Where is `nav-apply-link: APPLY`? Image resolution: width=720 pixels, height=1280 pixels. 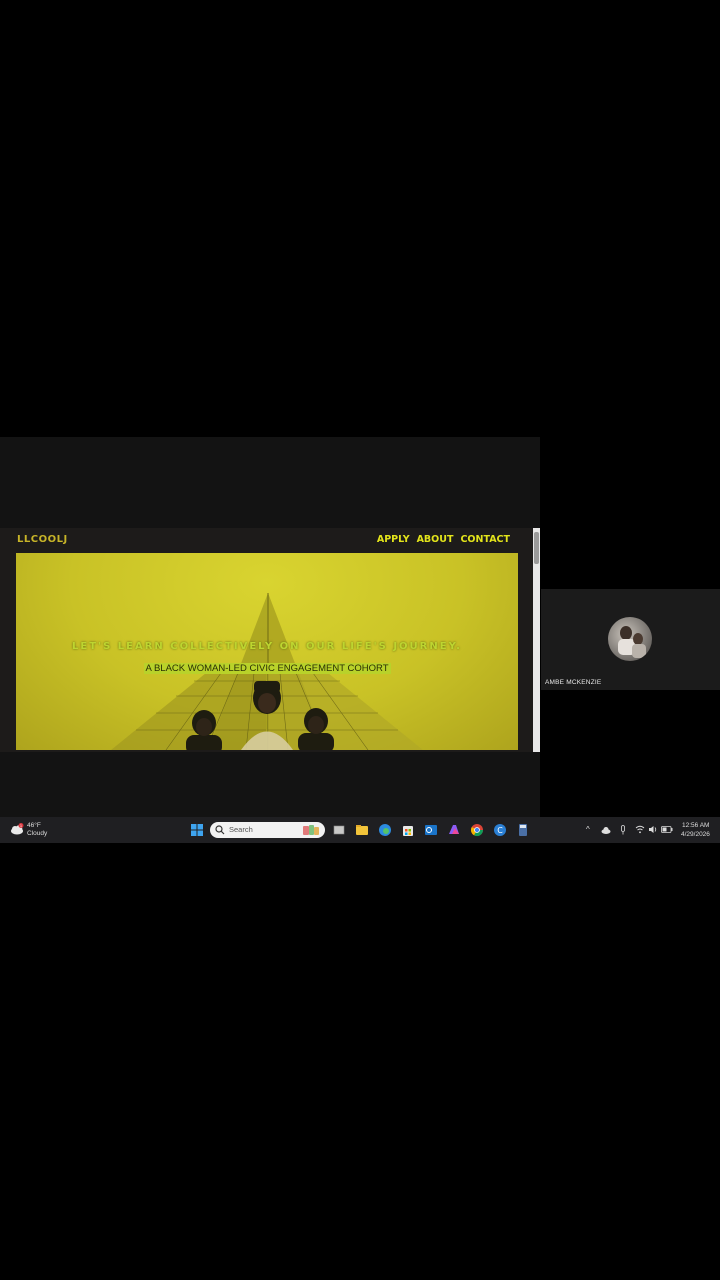
nav-apply-link: APPLY is located at coordinates (393, 539).